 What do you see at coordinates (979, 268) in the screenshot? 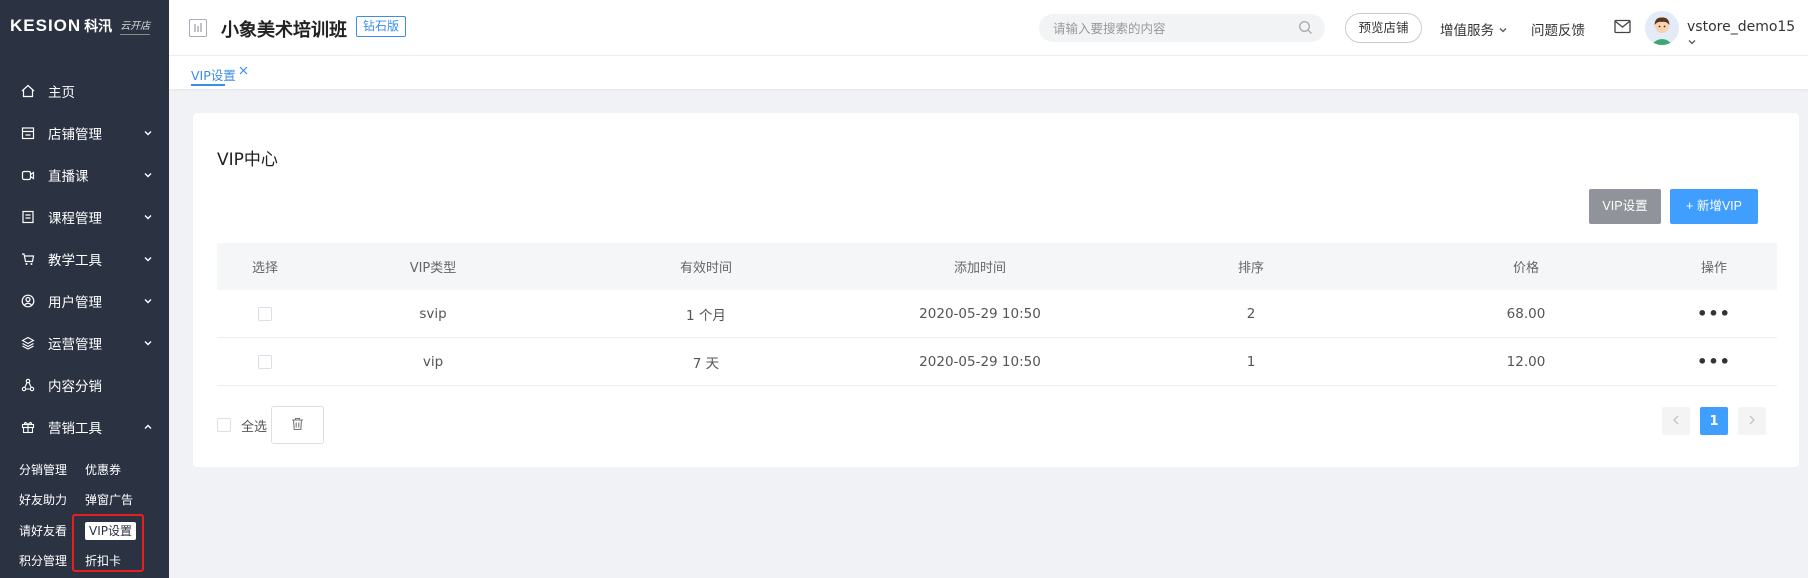
I see `column-header: 添加时间` at bounding box center [979, 268].